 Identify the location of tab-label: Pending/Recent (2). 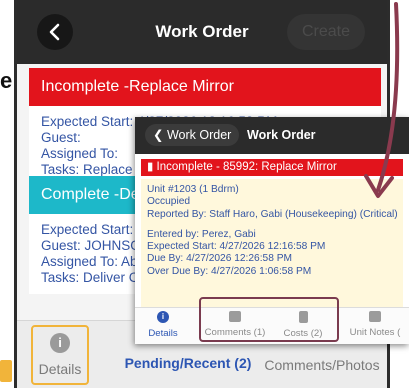
(188, 363).